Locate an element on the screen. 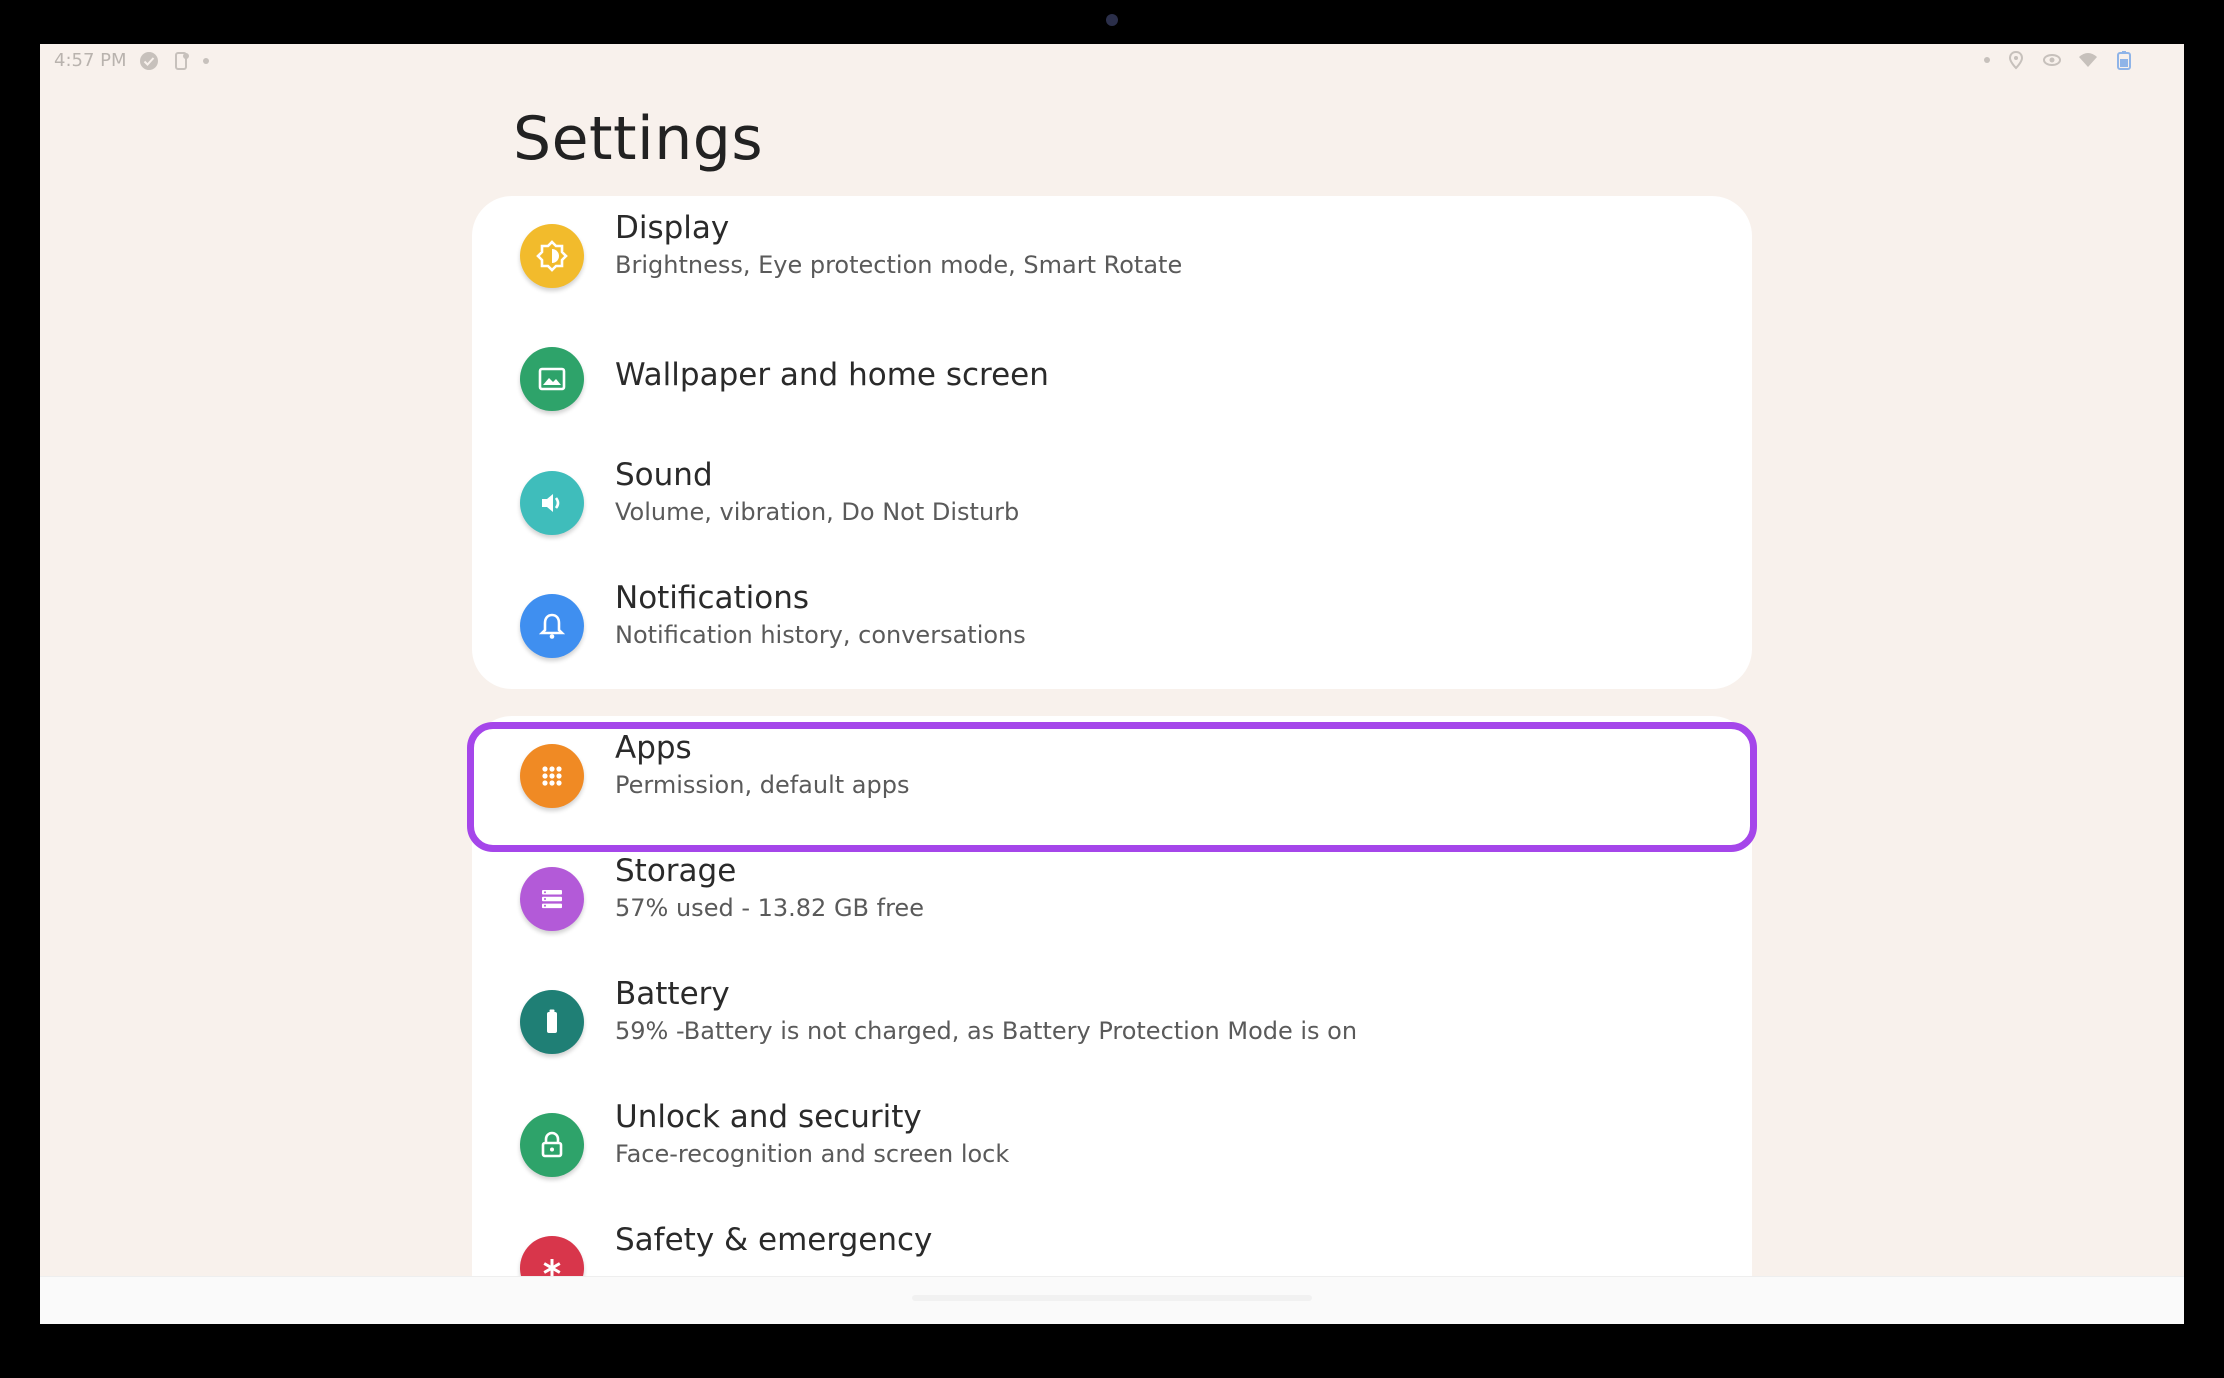 The width and height of the screenshot is (2224, 1378). battery-title: Battery is located at coordinates (672, 994).